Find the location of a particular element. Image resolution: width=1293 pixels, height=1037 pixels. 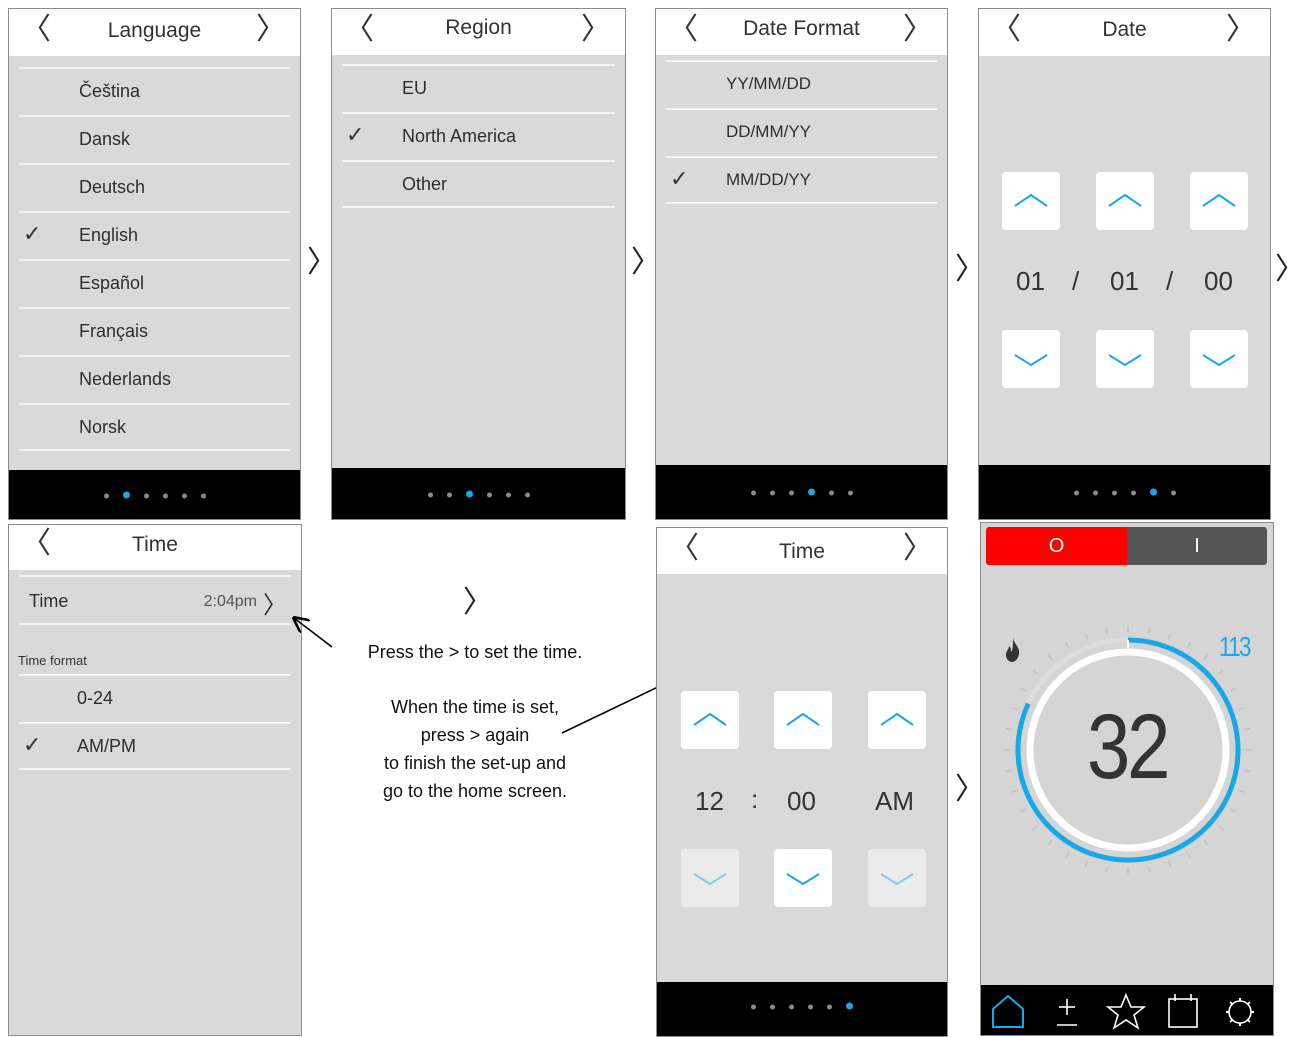

annotation-line: to finish the set-up and is located at coordinates (475, 763).